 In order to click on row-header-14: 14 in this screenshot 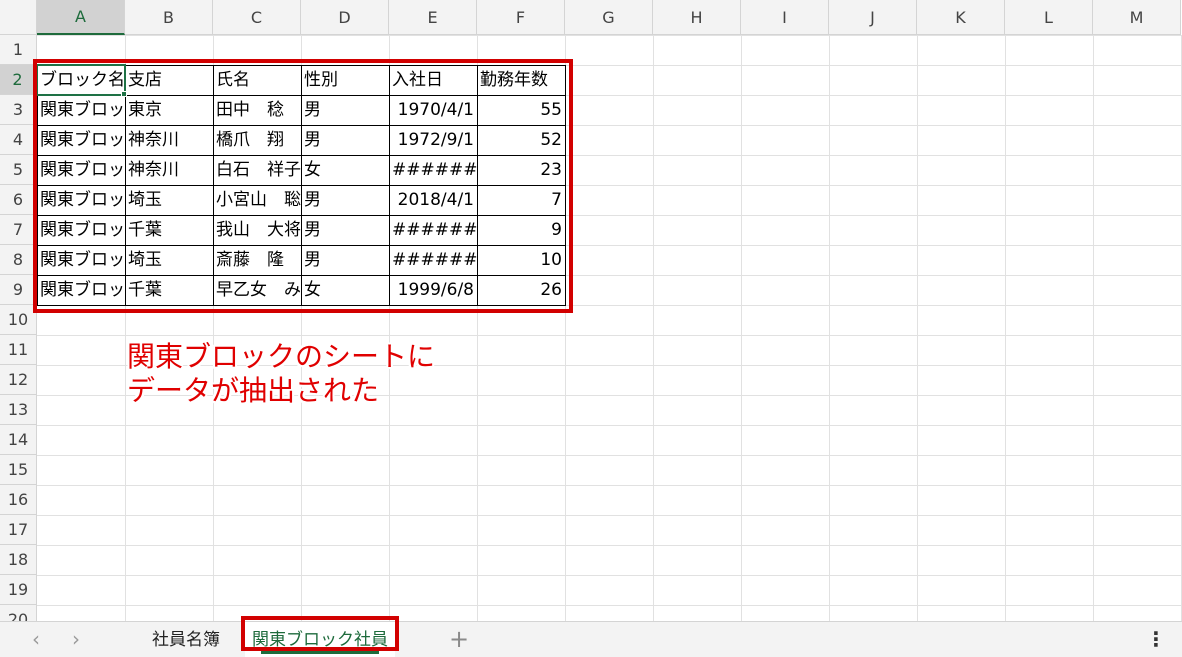, I will do `click(18, 440)`.